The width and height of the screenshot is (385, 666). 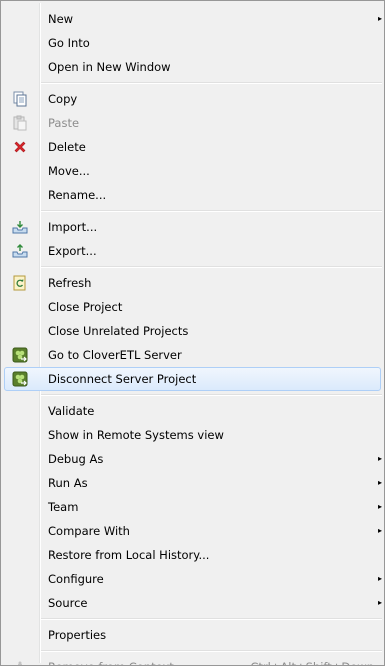 What do you see at coordinates (63, 507) in the screenshot?
I see `menu-item-label: Team` at bounding box center [63, 507].